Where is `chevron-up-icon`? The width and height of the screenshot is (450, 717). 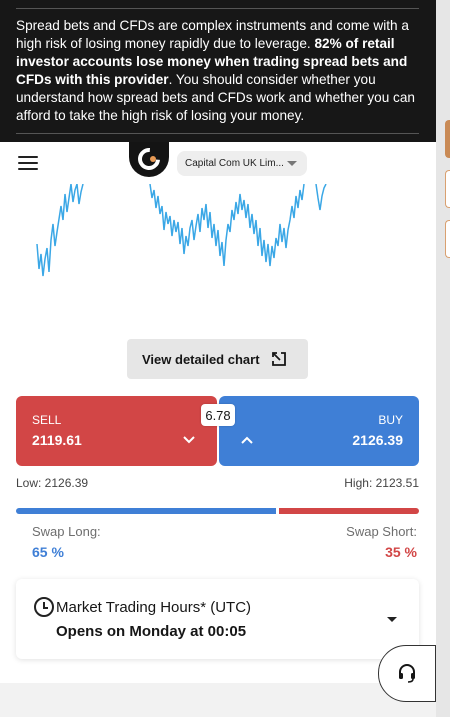
chevron-up-icon is located at coordinates (247, 440).